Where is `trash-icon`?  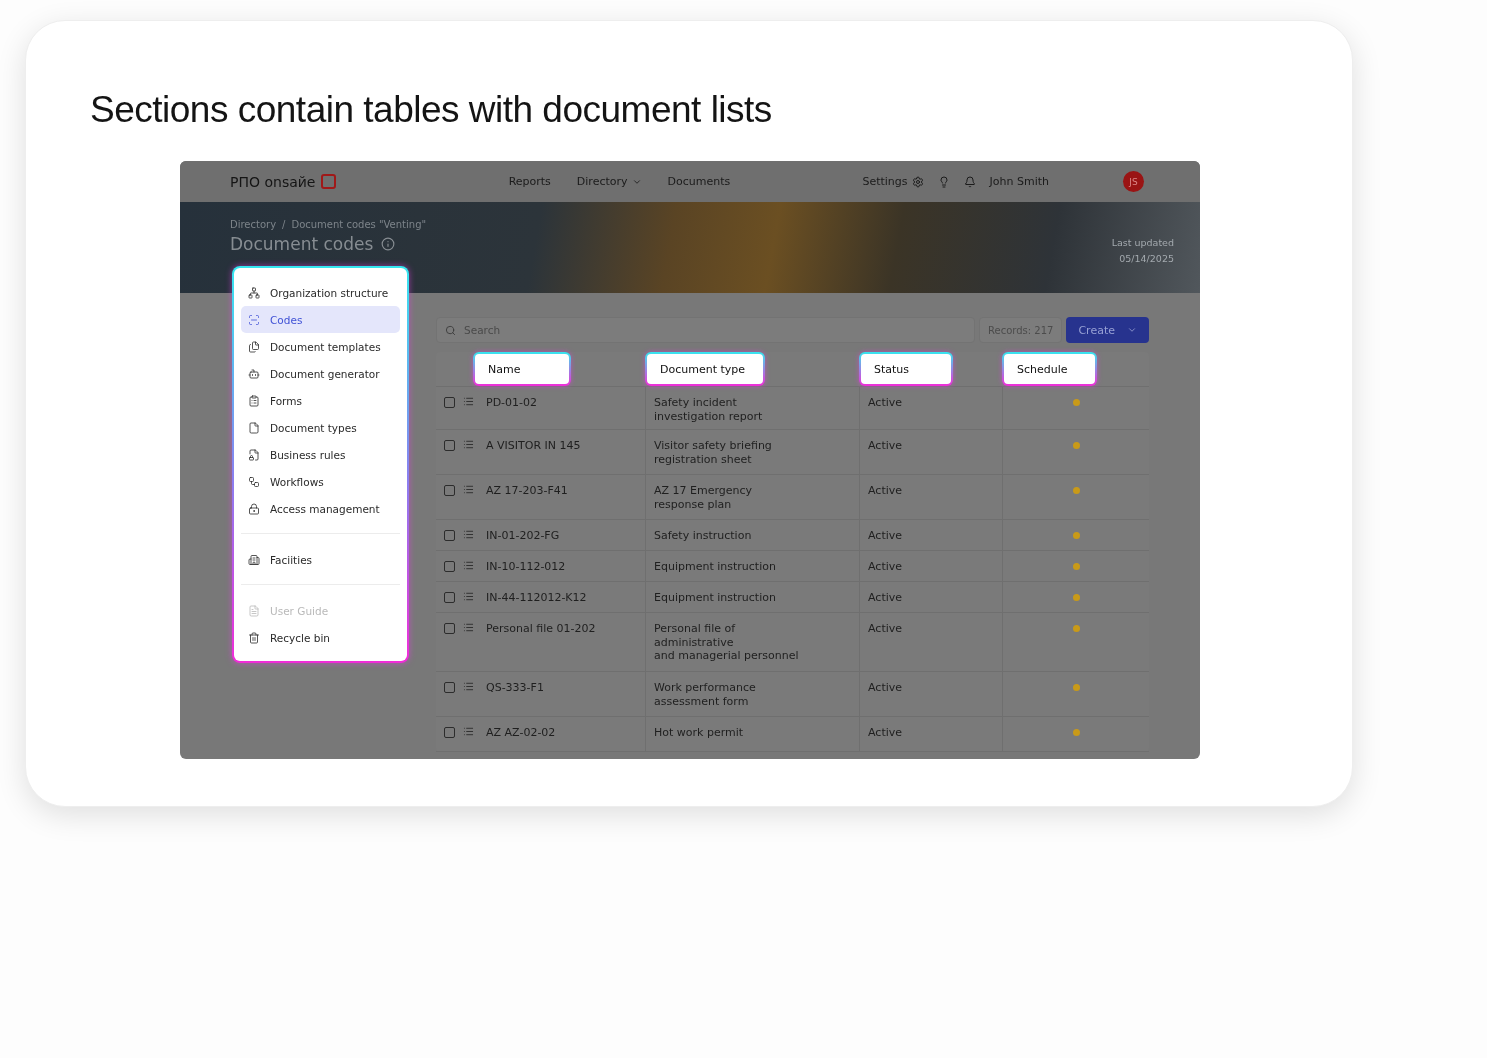
trash-icon is located at coordinates (254, 637).